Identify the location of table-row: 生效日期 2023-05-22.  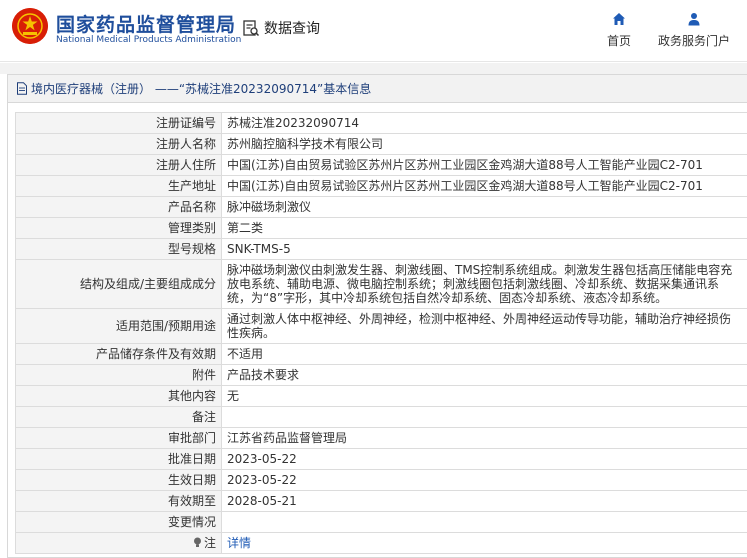
(381, 480).